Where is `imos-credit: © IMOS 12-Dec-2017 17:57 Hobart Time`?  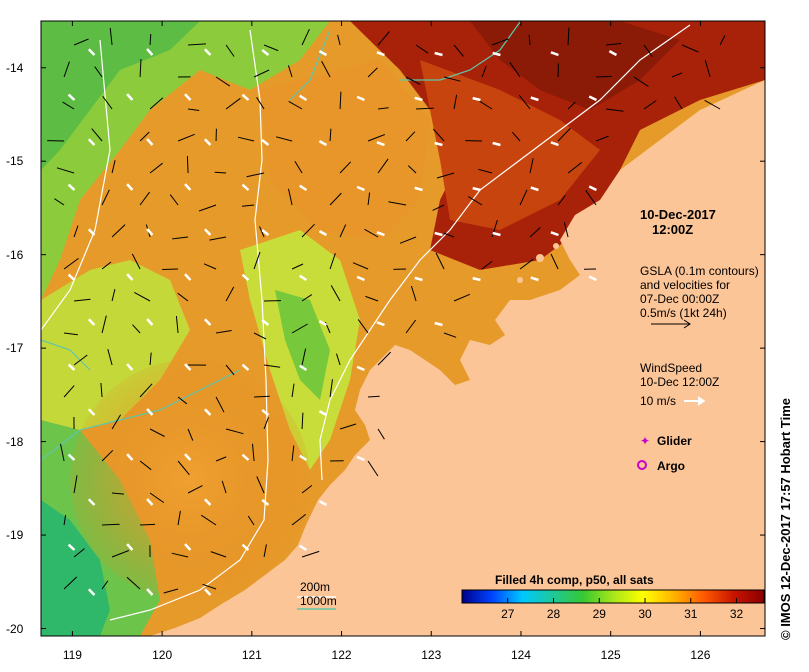 imos-credit: © IMOS 12-Dec-2017 17:57 Hobart Time is located at coordinates (785, 519).